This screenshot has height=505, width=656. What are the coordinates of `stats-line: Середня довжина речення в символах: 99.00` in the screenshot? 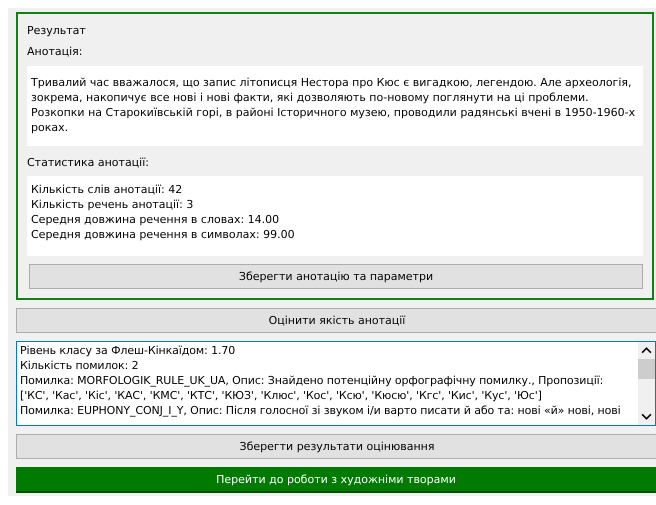 It's located at (163, 234).